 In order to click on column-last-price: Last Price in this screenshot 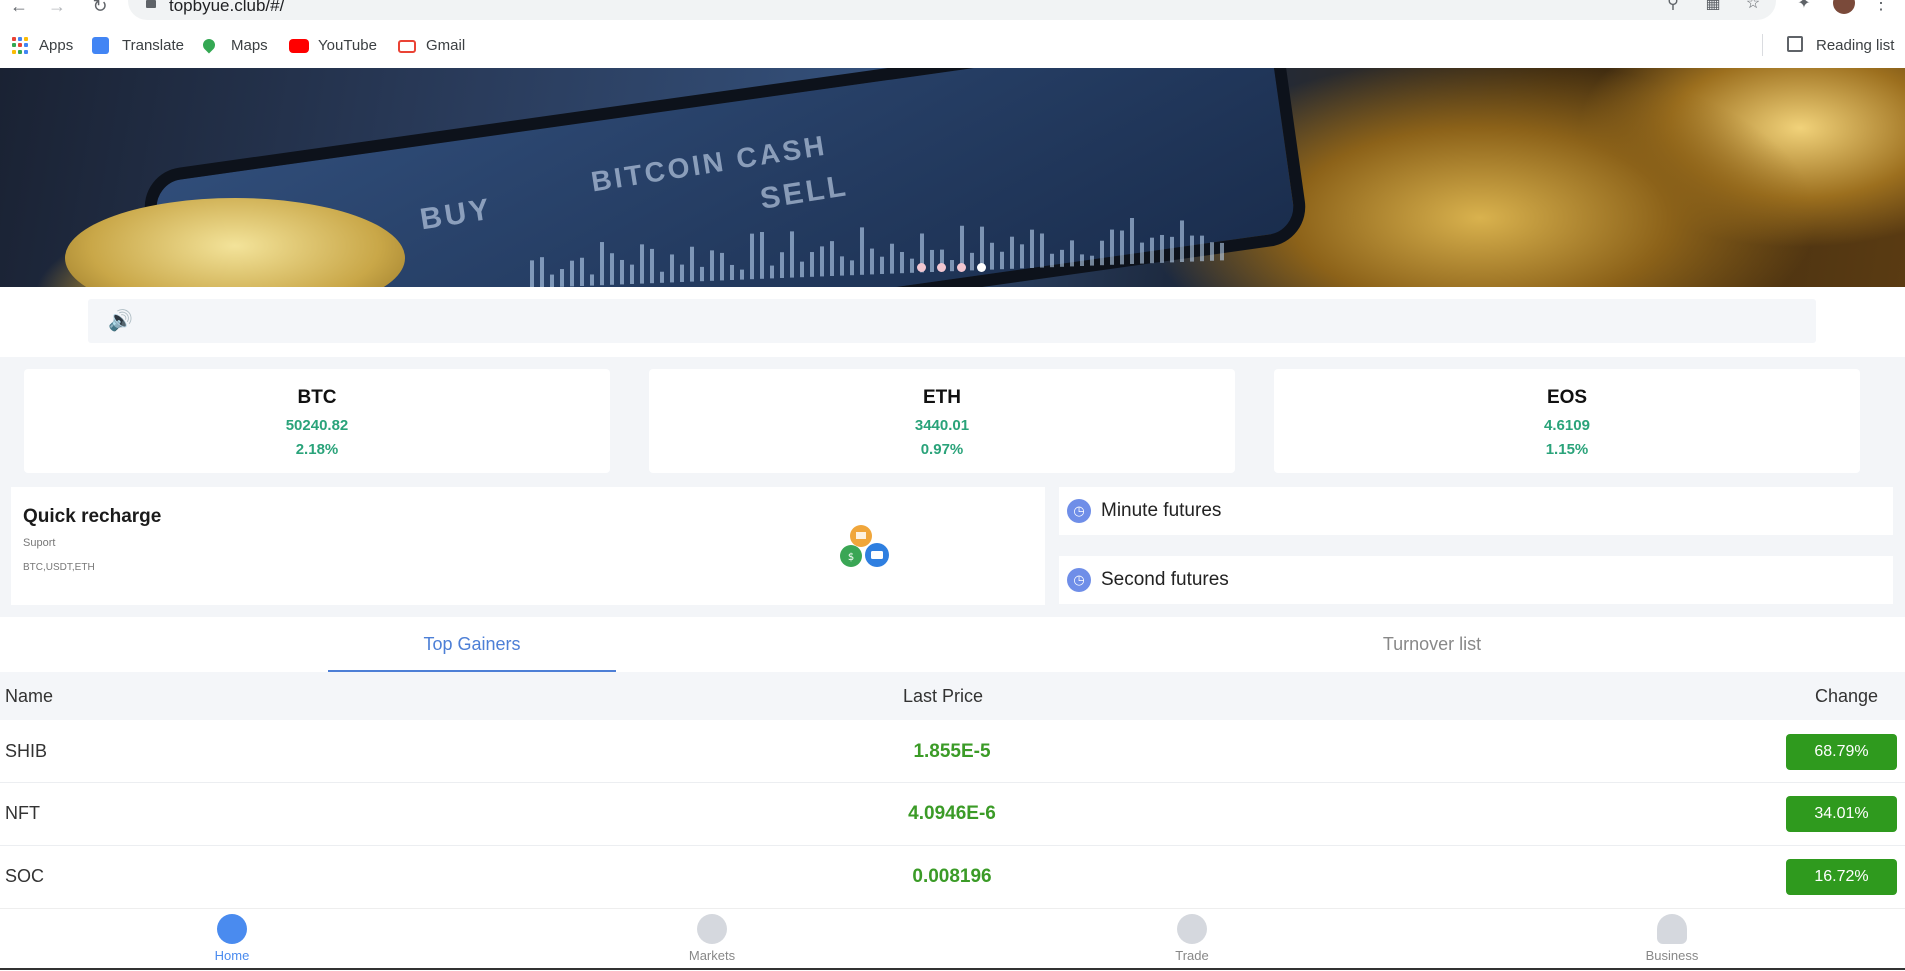, I will do `click(943, 696)`.